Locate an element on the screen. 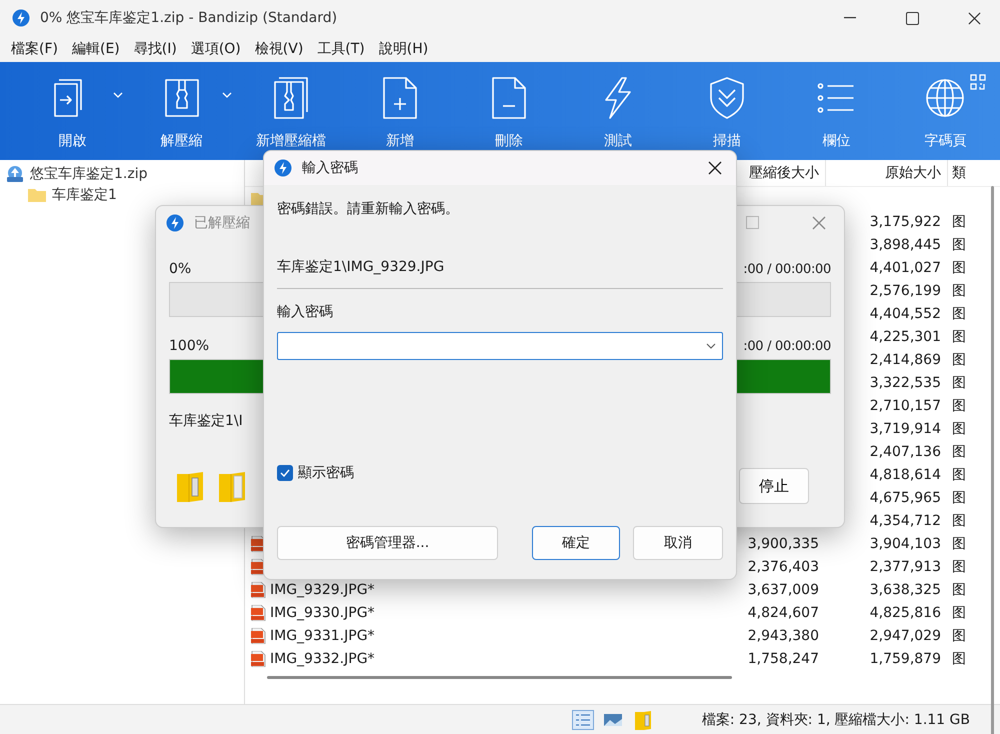 The image size is (1000, 734). toolbar-button: 測試 is located at coordinates (618, 111).